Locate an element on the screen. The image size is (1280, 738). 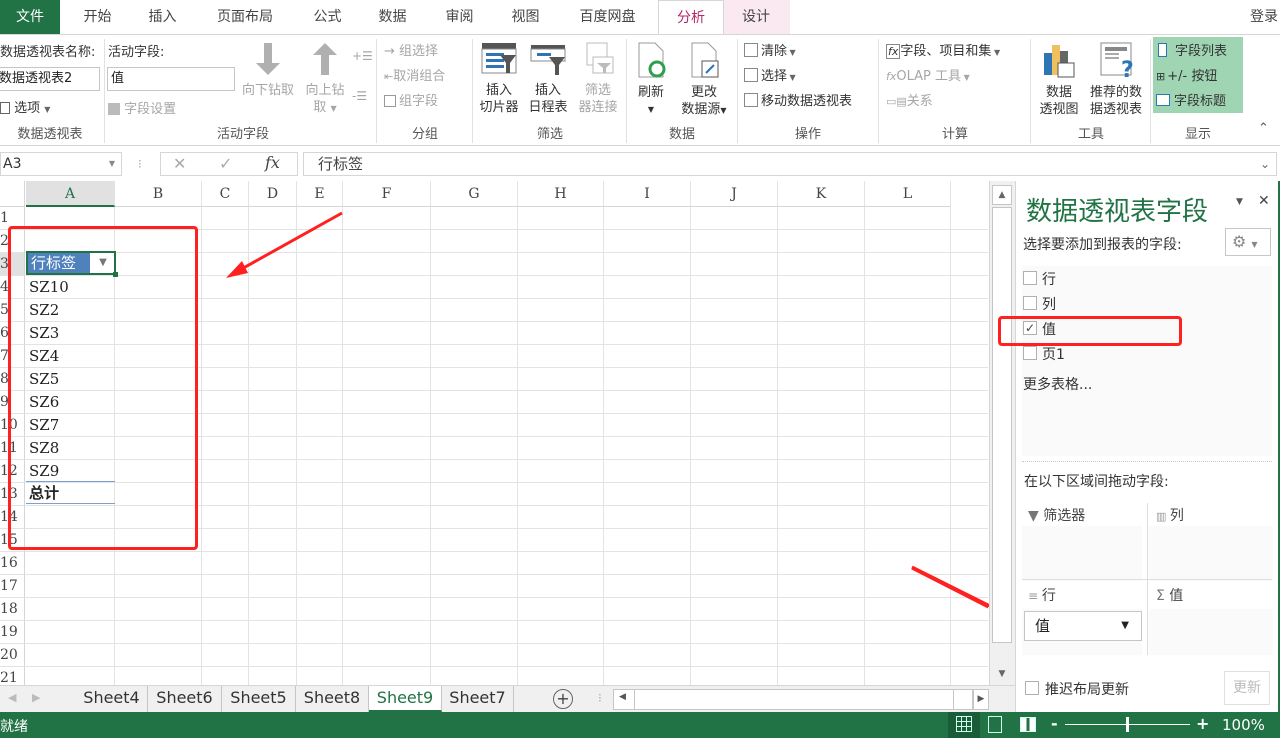
refresh-button: 刷新 ▼ is located at coordinates (651, 79).